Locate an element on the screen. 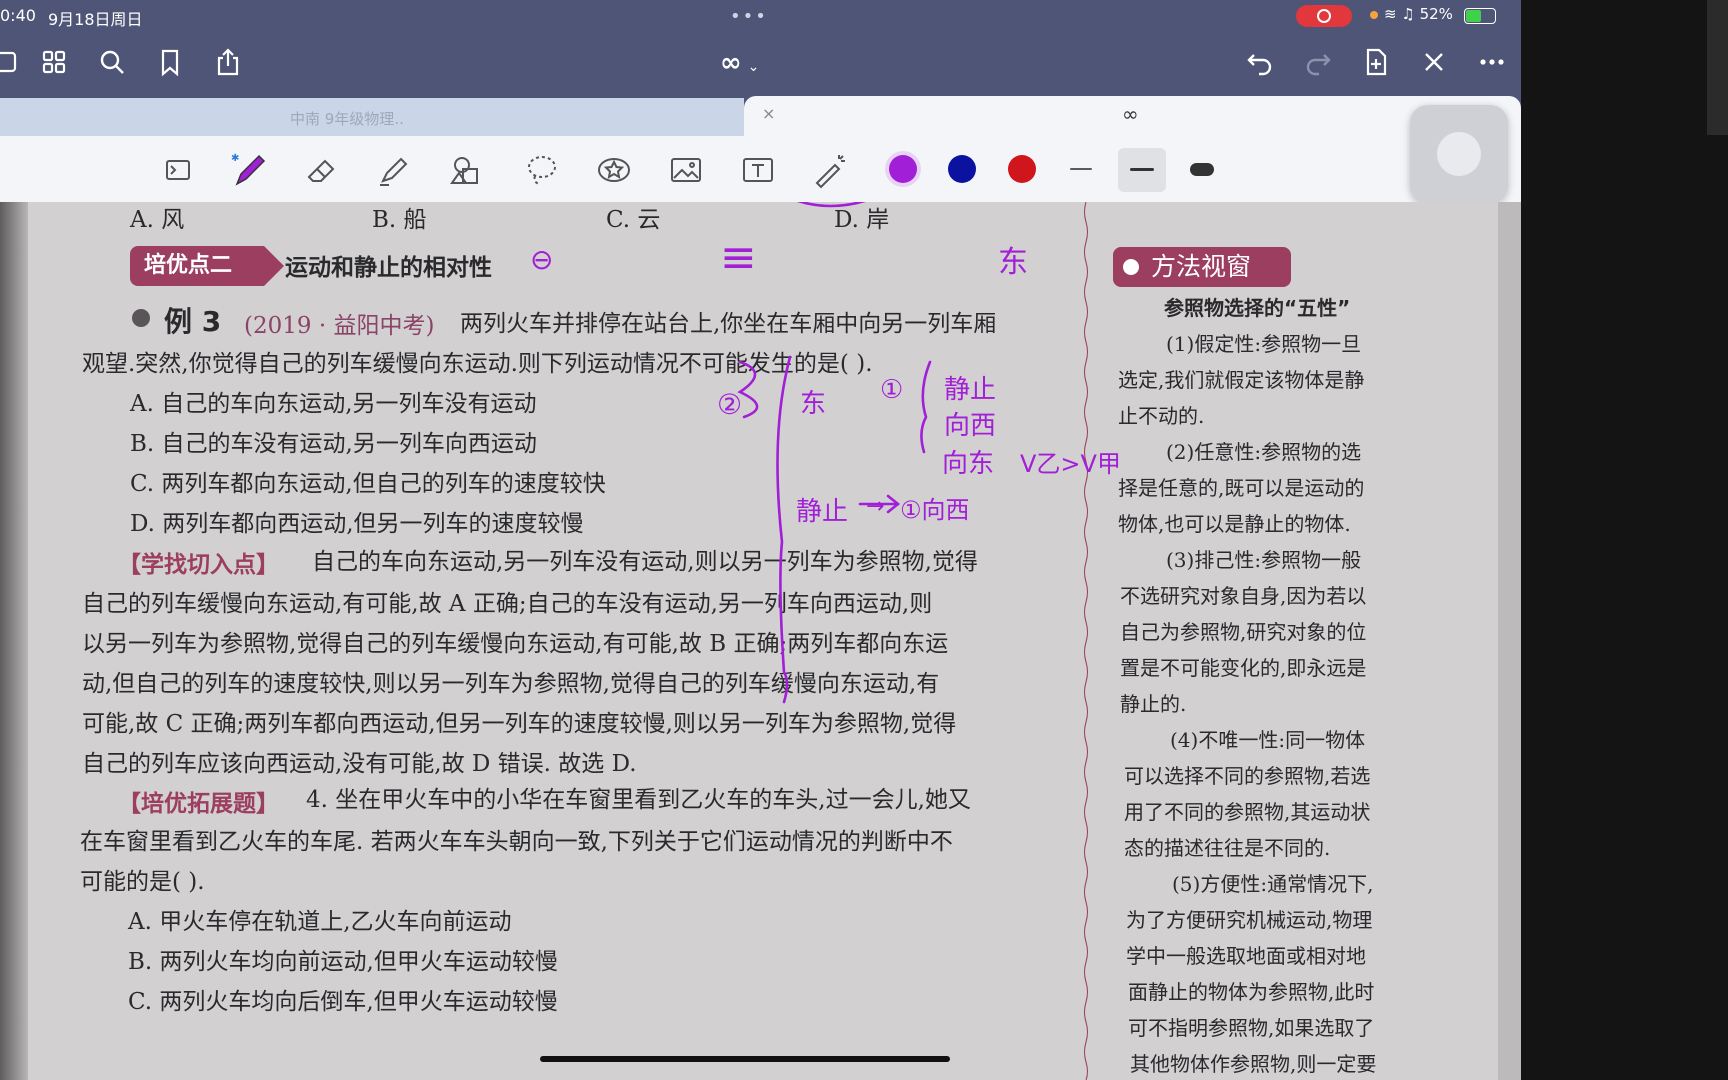 This screenshot has width=1728, height=1080. document-title: ∞ ⌄ is located at coordinates (739, 63).